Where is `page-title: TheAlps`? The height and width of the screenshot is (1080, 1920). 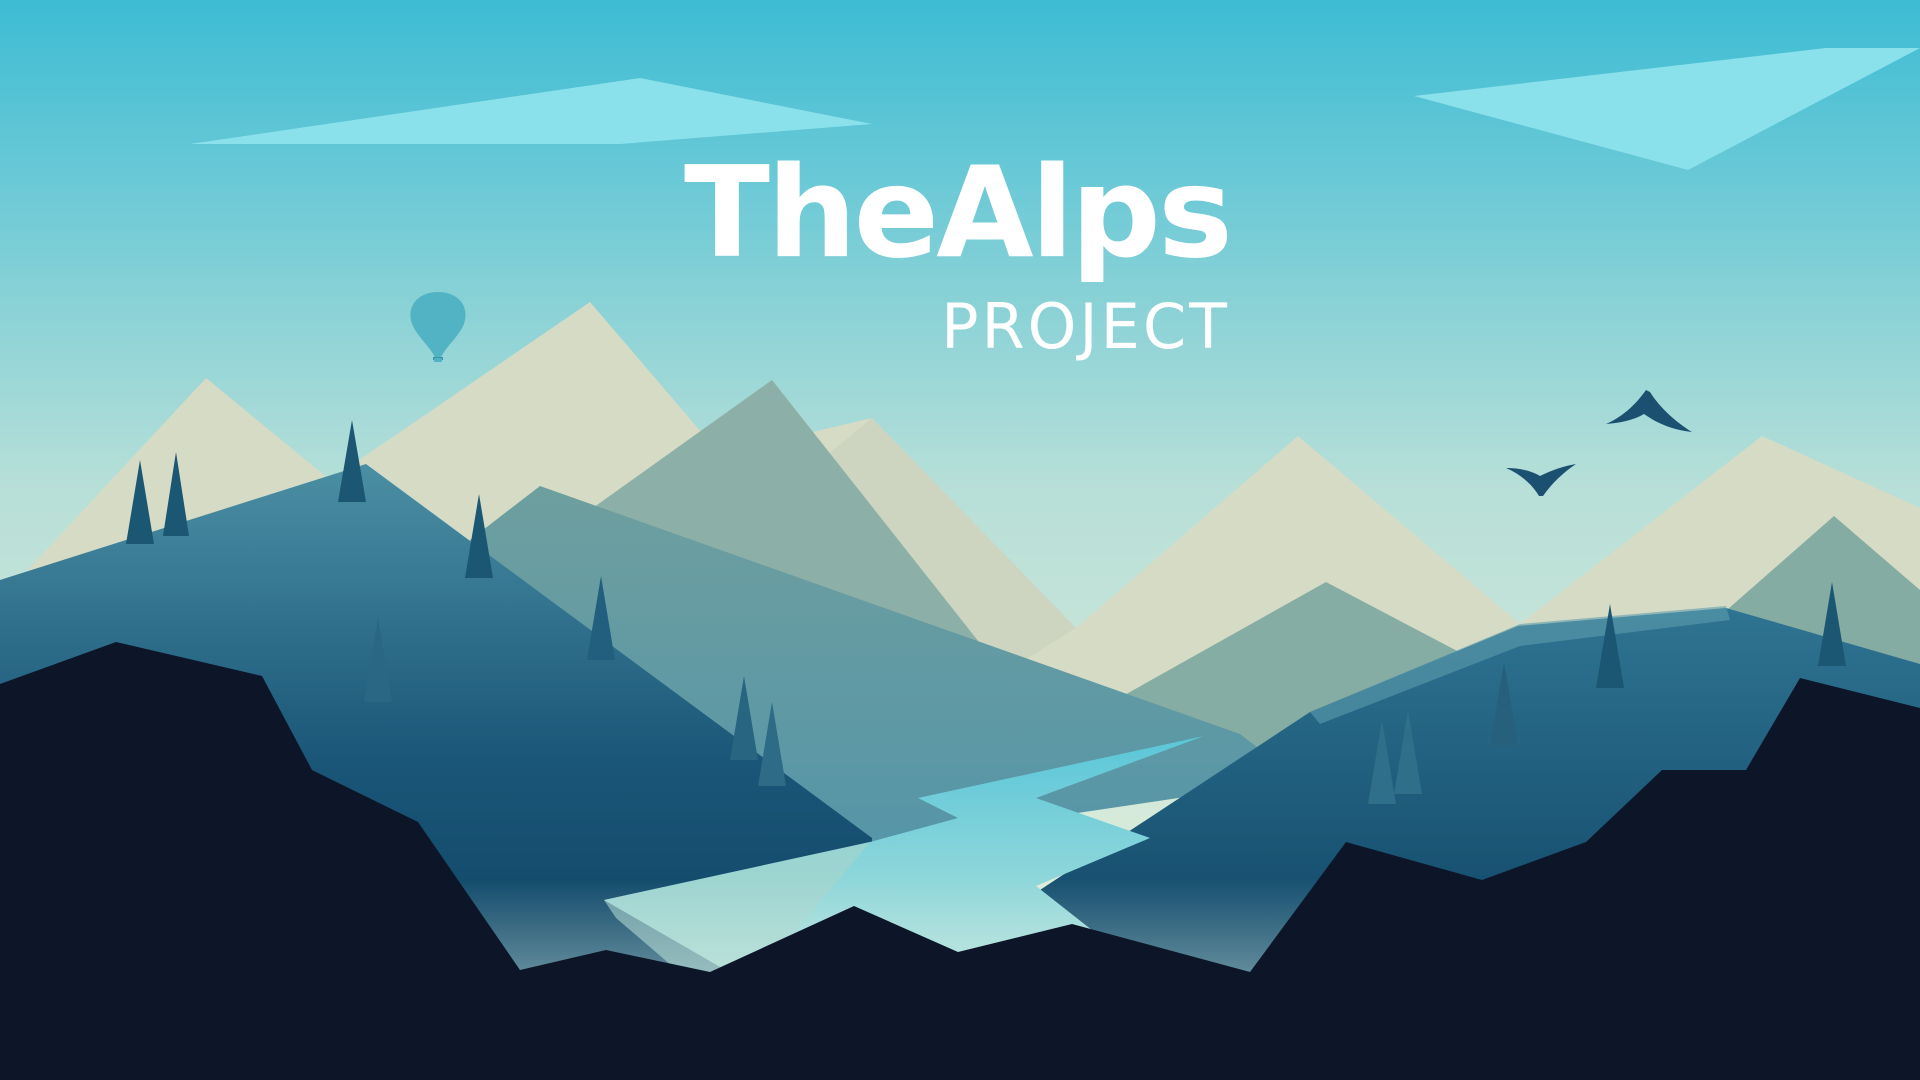
page-title: TheAlps is located at coordinates (958, 212).